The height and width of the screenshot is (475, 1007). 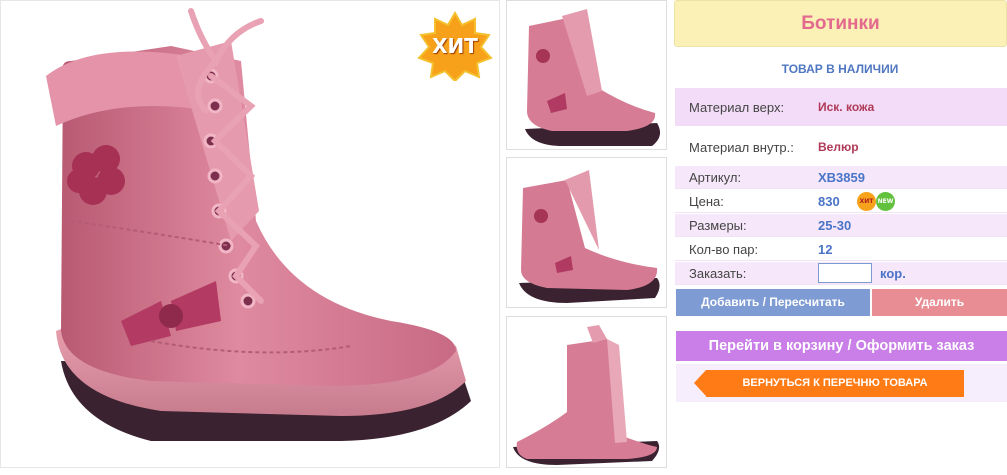 I want to click on article-row: Артикул: XB3859, so click(x=841, y=177).